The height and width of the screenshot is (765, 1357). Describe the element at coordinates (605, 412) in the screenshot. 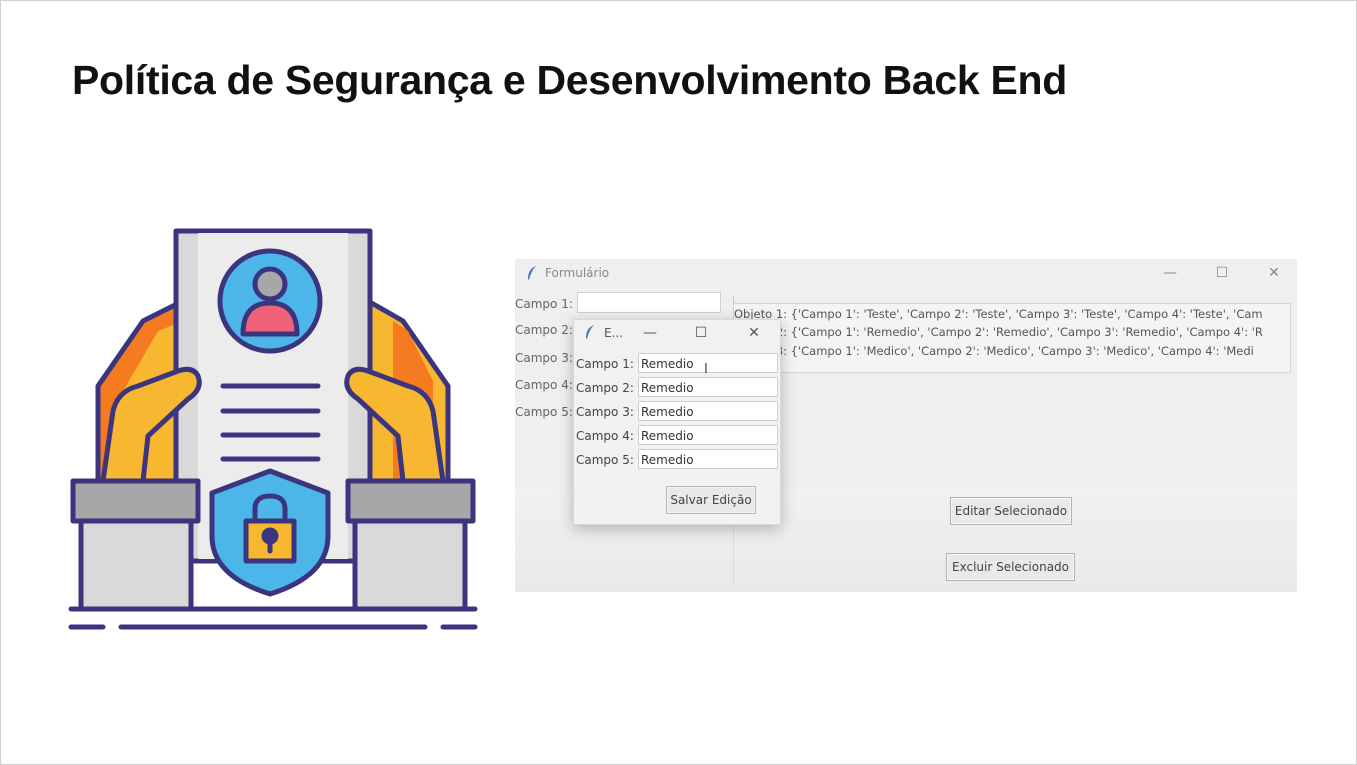

I see `dialog-campo3-label: Campo 3:` at that location.